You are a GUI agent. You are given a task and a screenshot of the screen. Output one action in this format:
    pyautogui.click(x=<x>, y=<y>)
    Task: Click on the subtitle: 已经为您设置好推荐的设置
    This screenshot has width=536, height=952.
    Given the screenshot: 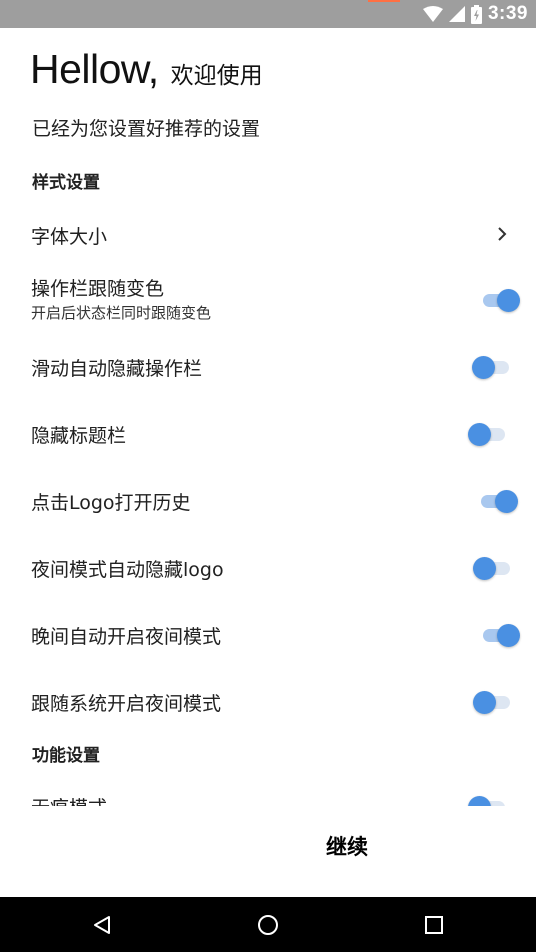 What is the action you would take?
    pyautogui.click(x=146, y=129)
    